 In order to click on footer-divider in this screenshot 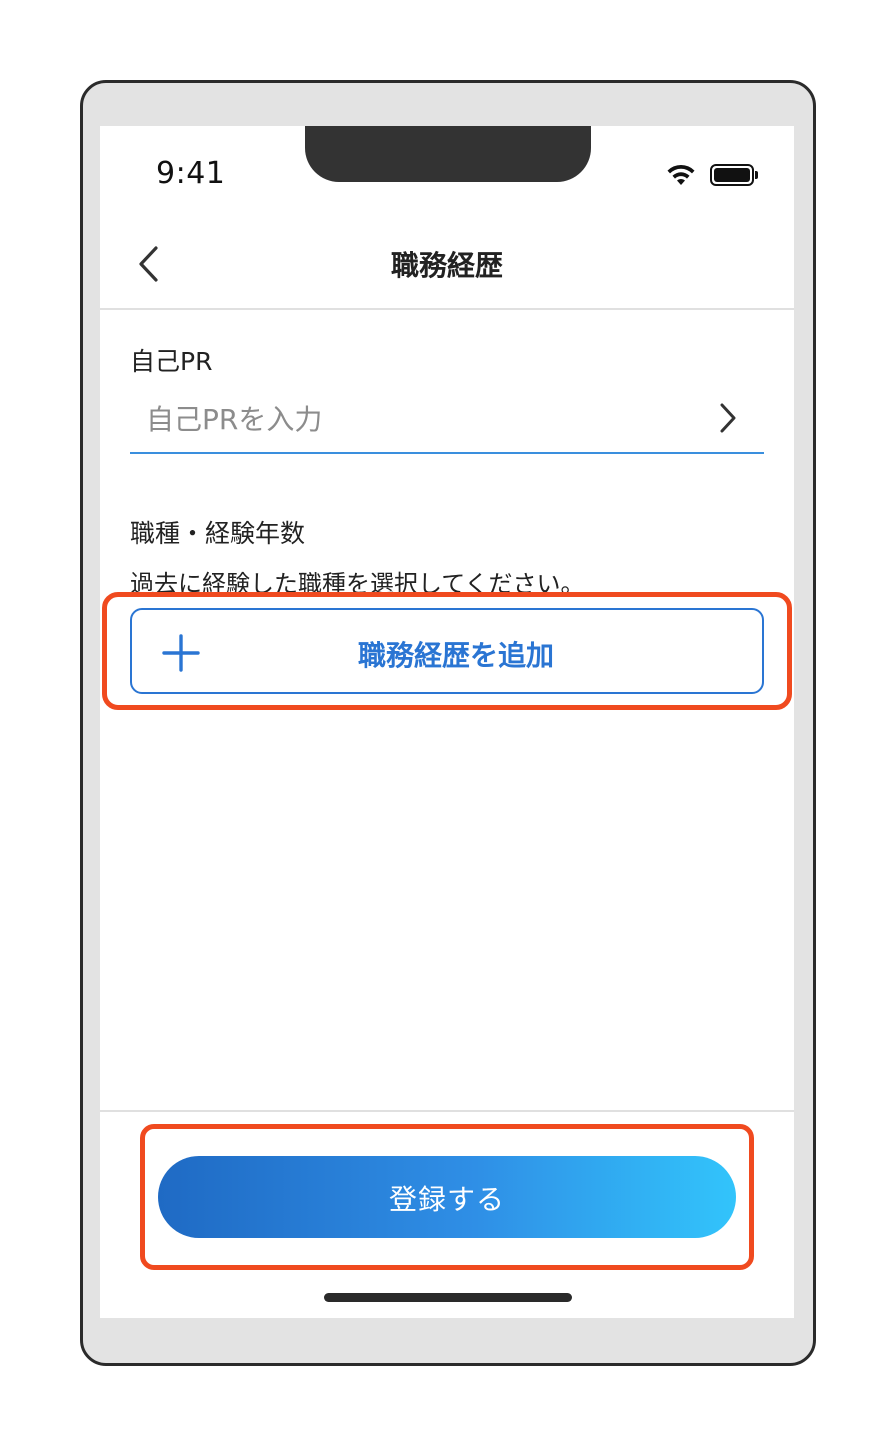, I will do `click(447, 1111)`.